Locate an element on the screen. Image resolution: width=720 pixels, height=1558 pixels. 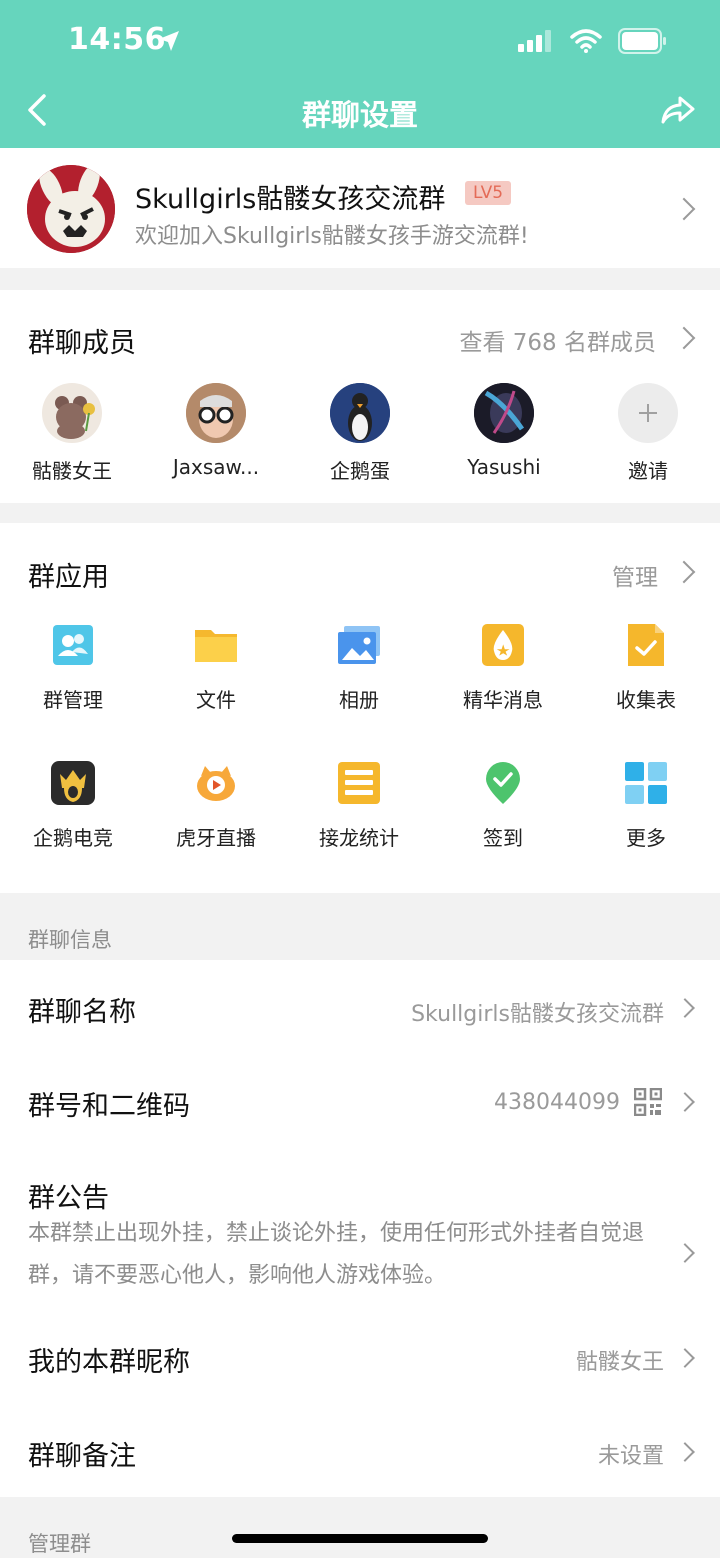
huya-icon is located at coordinates (216, 783).